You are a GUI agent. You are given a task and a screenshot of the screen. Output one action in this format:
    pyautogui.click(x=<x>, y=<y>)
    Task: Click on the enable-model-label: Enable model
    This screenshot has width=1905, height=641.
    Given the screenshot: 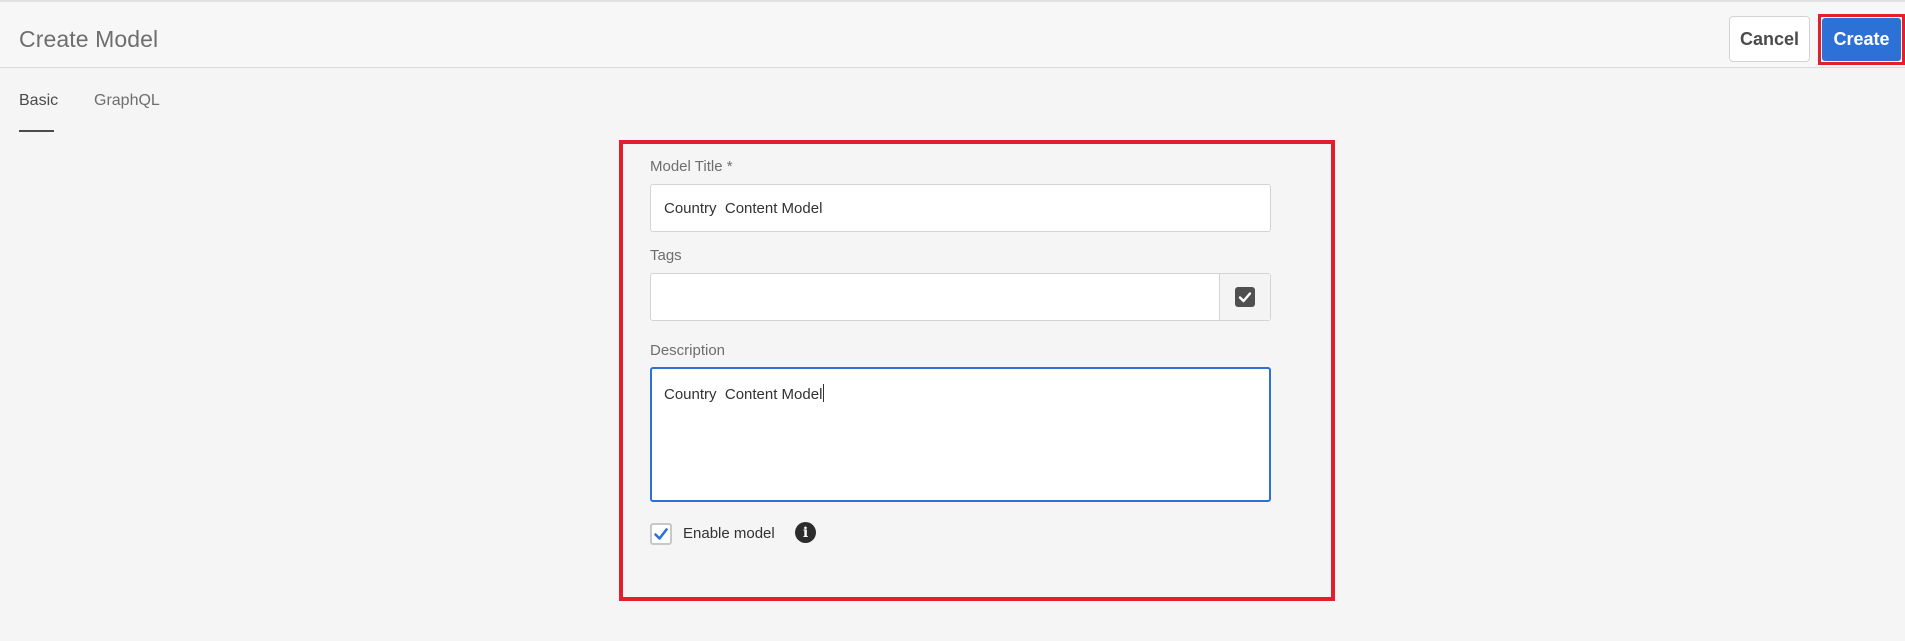 What is the action you would take?
    pyautogui.click(x=729, y=533)
    